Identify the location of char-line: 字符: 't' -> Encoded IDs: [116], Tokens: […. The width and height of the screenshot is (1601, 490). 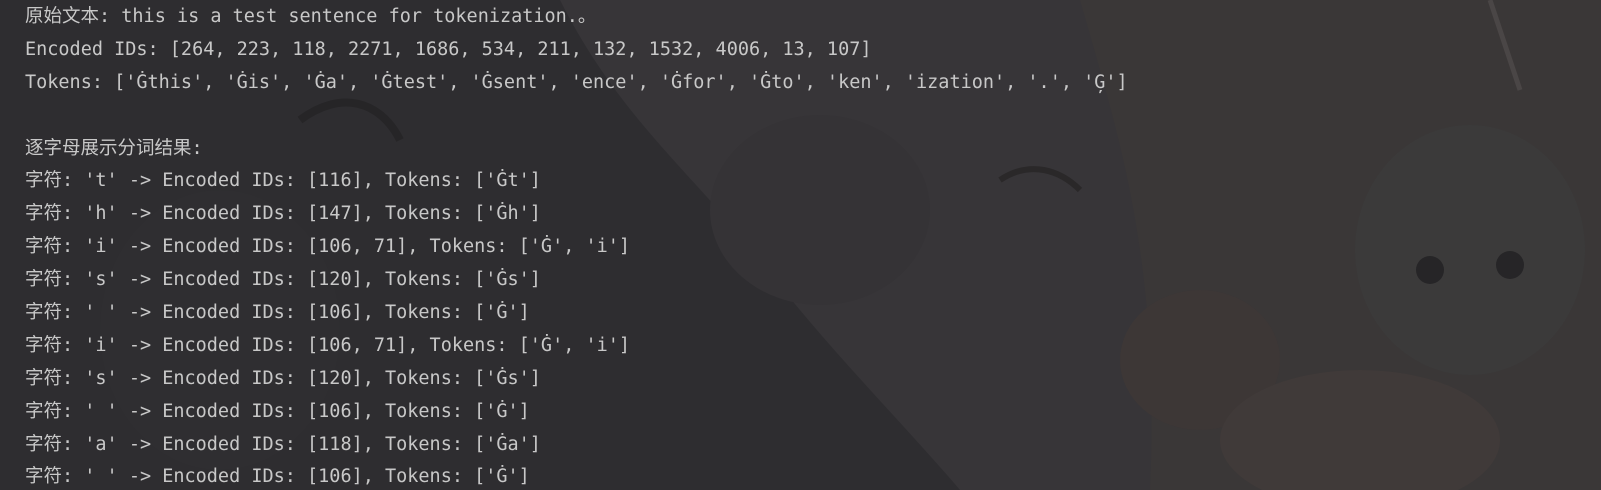
(283, 181).